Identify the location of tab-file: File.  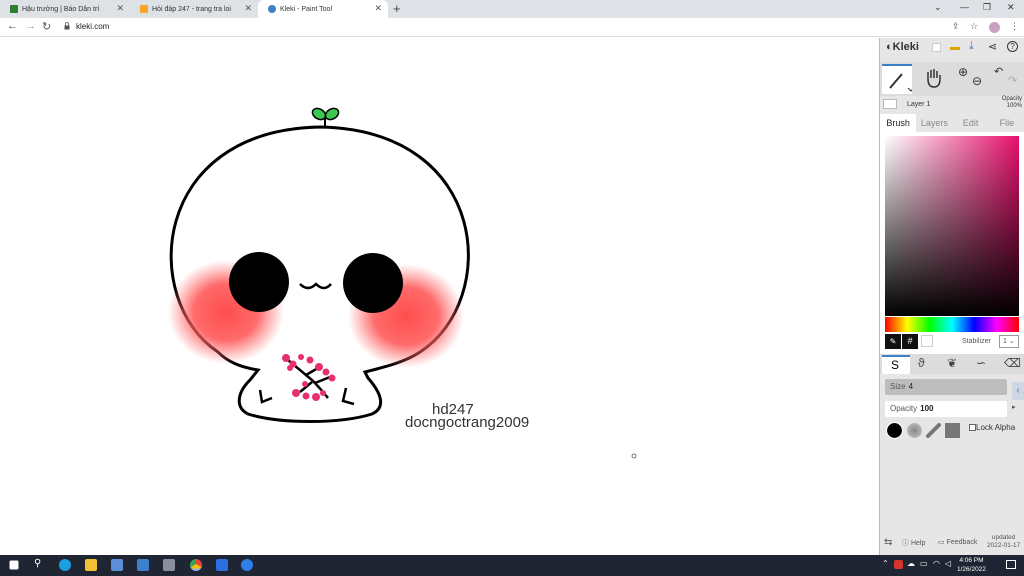
(1006, 123).